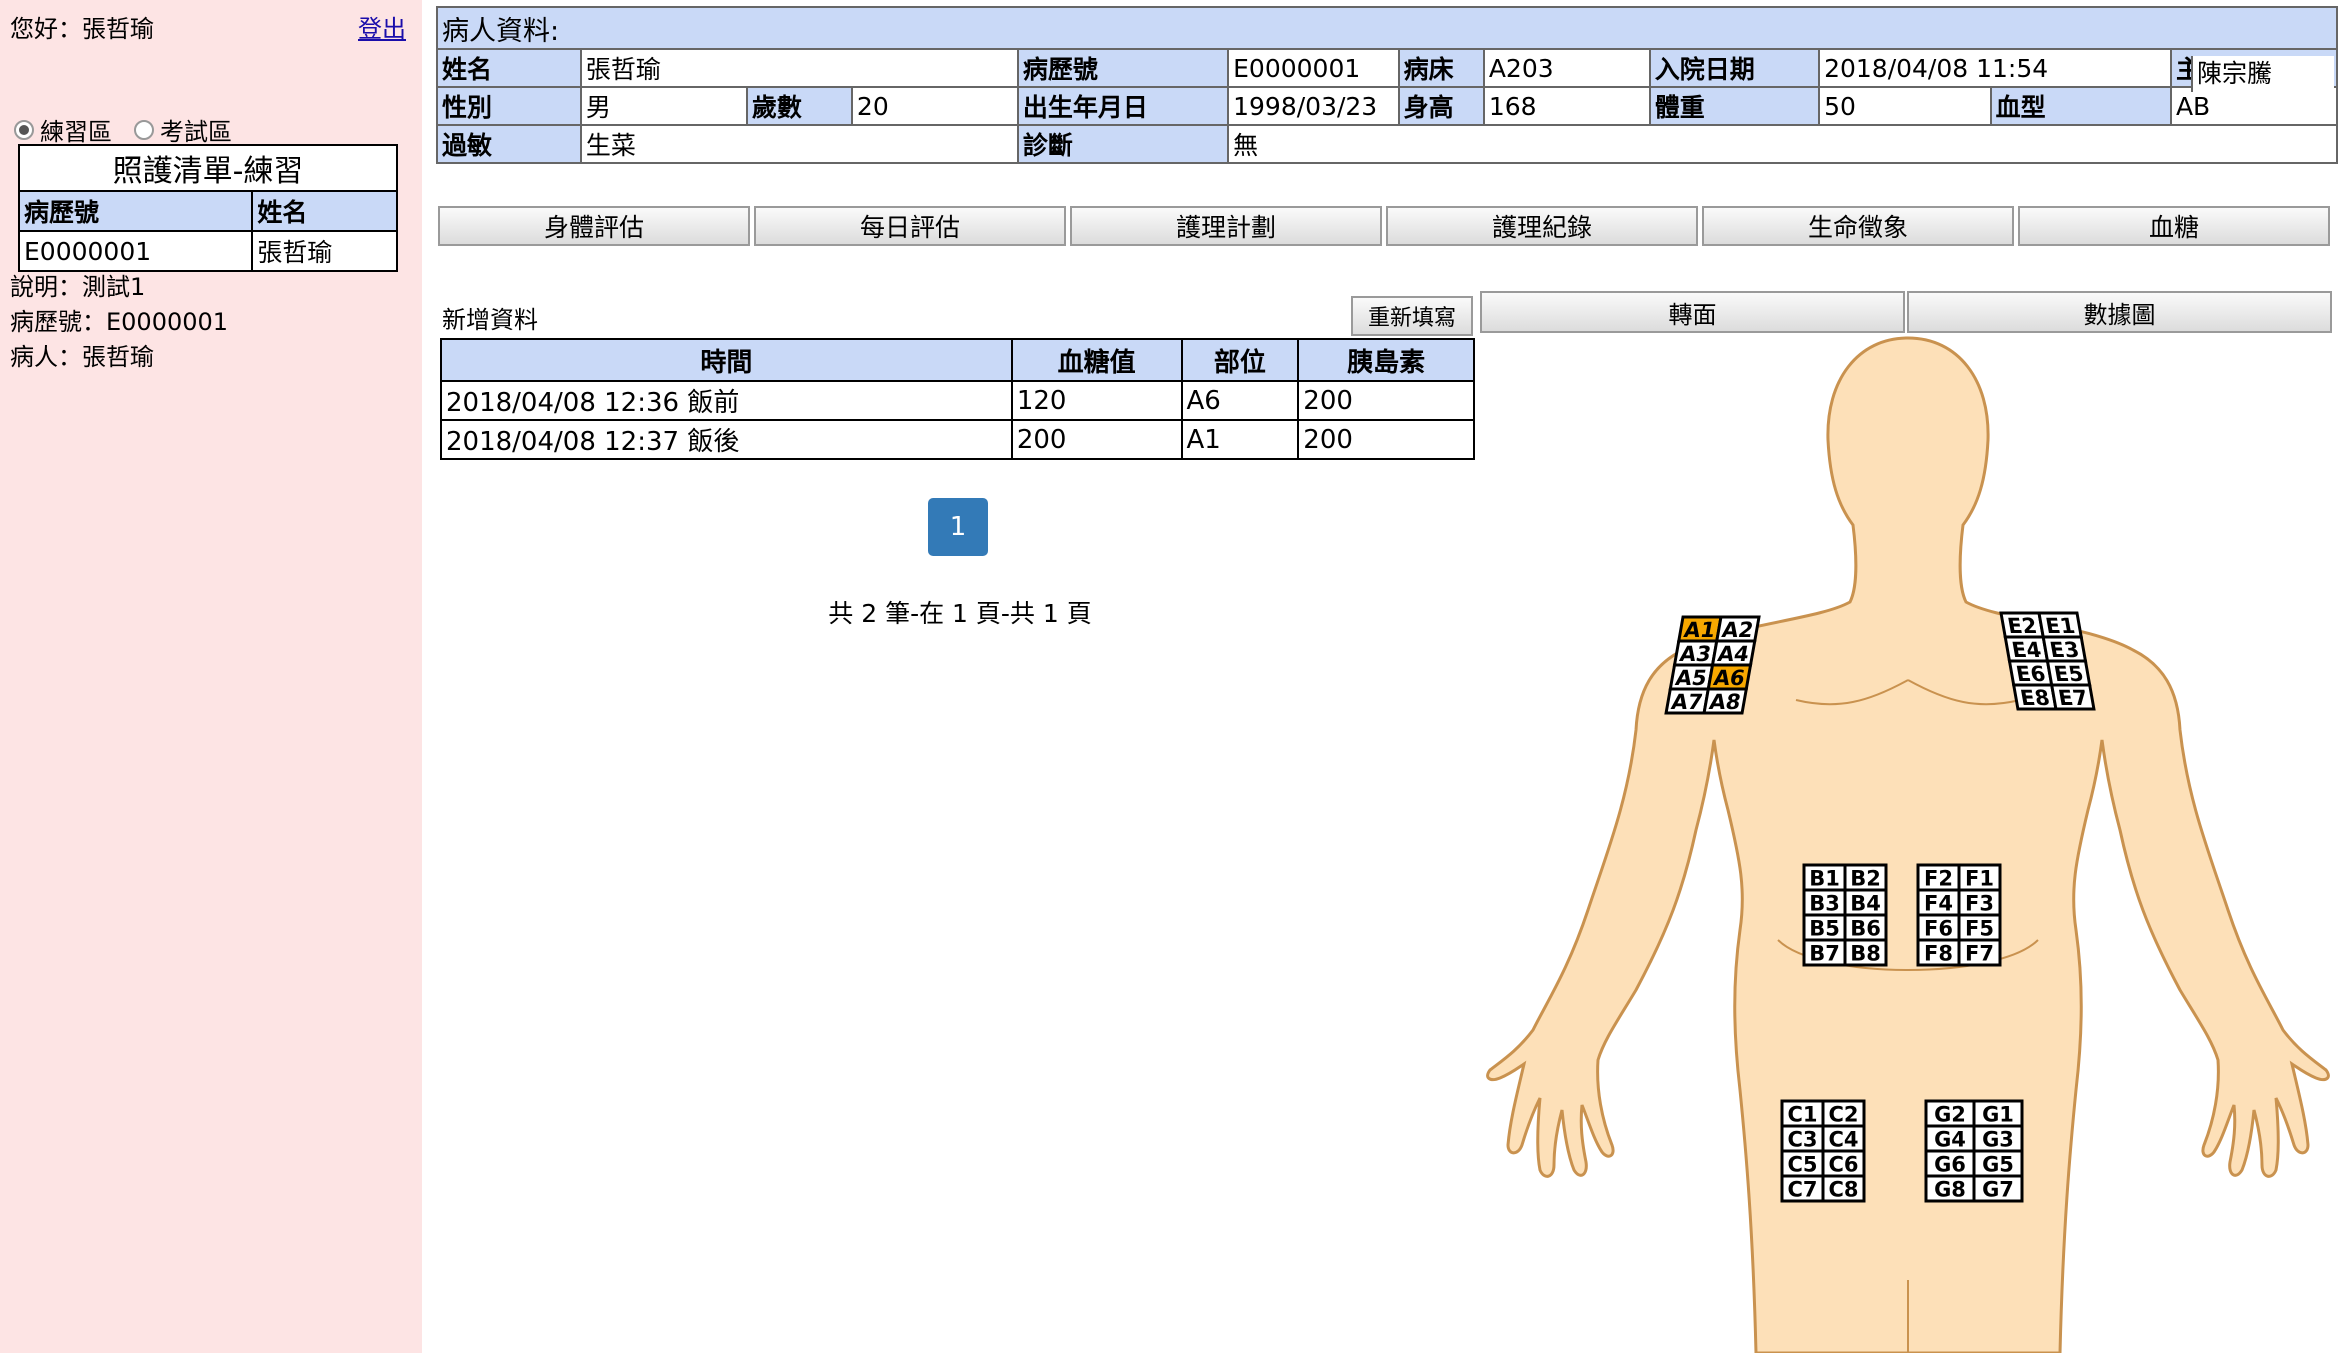  Describe the element at coordinates (1998, 1163) in the screenshot. I see `site-g5: G5` at that location.